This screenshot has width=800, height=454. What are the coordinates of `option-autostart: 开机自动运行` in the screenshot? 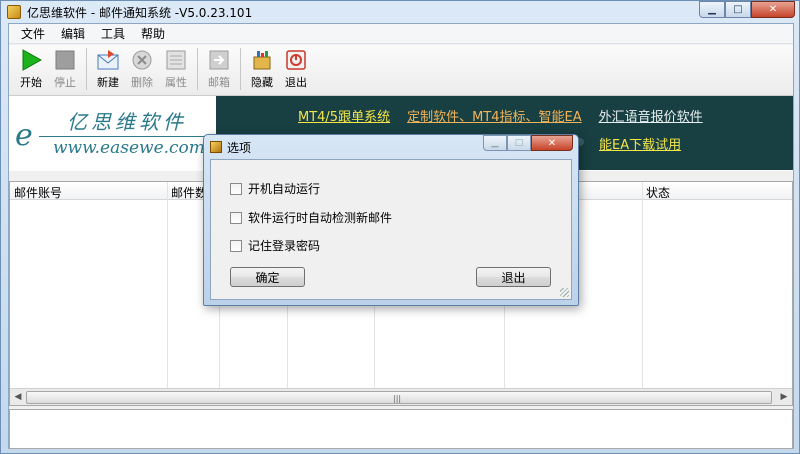 It's located at (275, 188).